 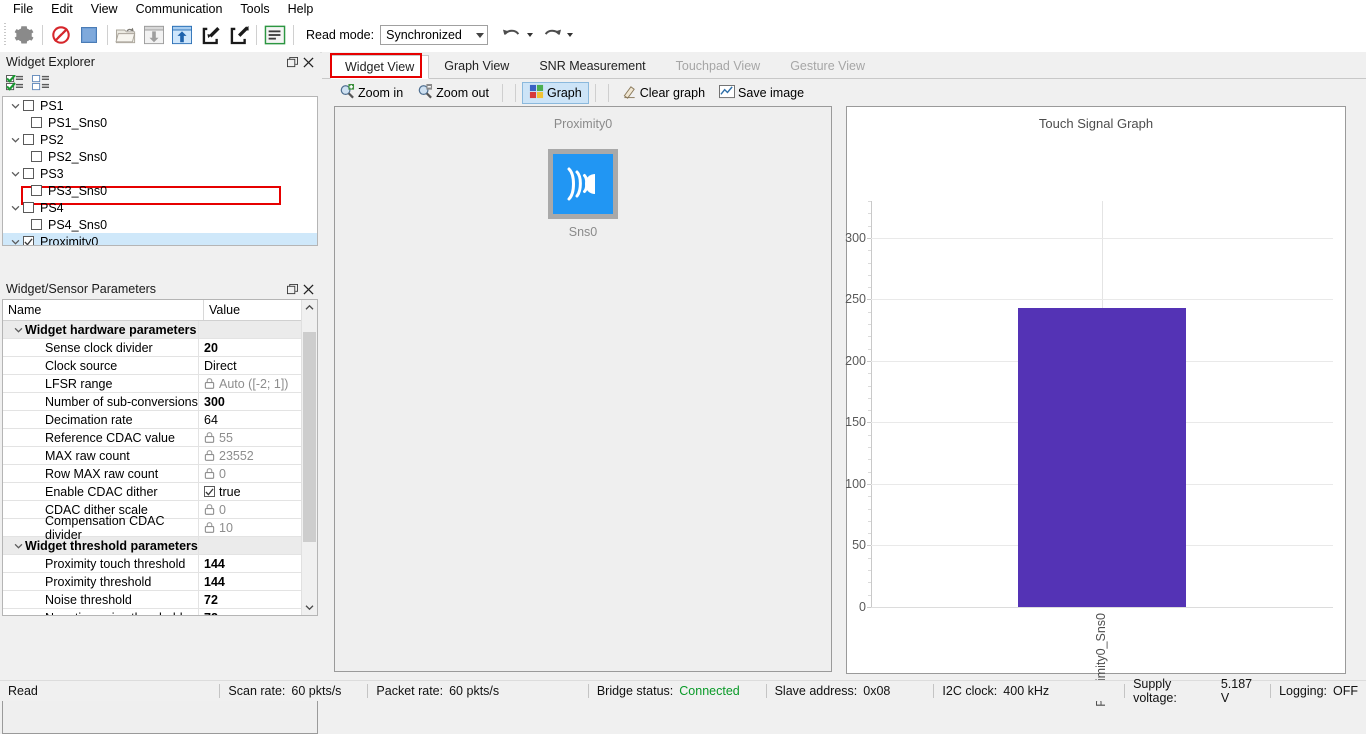 I want to click on tree-item-ps1: PS1, so click(x=160, y=105).